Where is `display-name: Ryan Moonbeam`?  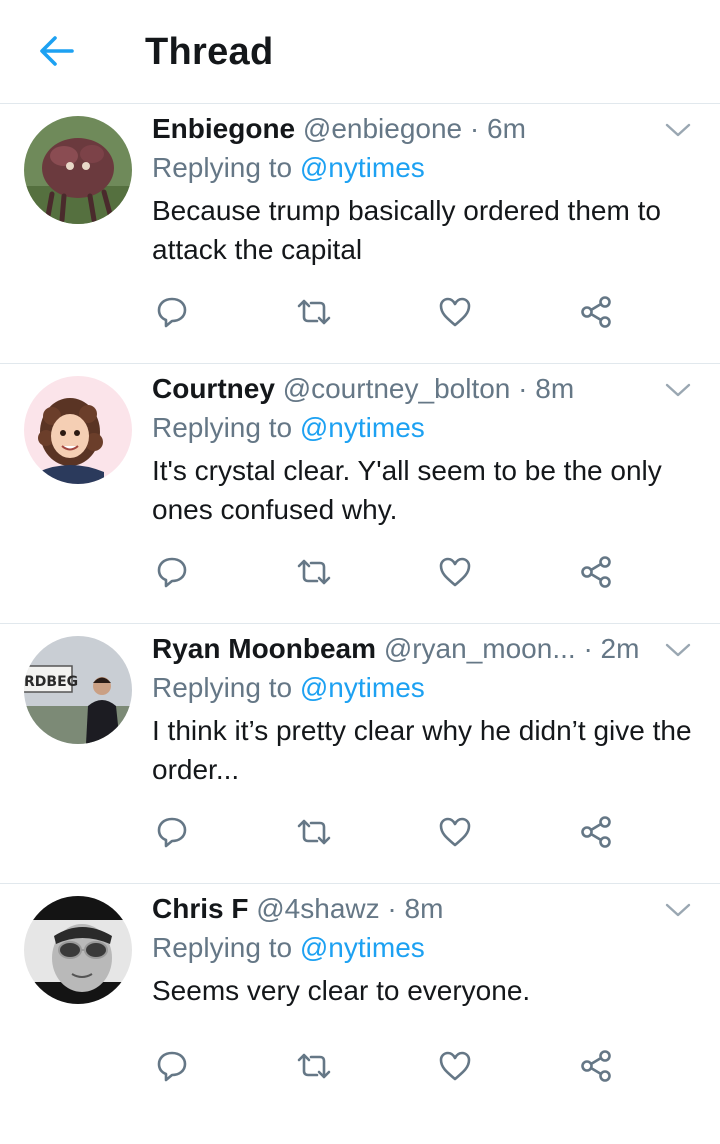
display-name: Ryan Moonbeam is located at coordinates (264, 648).